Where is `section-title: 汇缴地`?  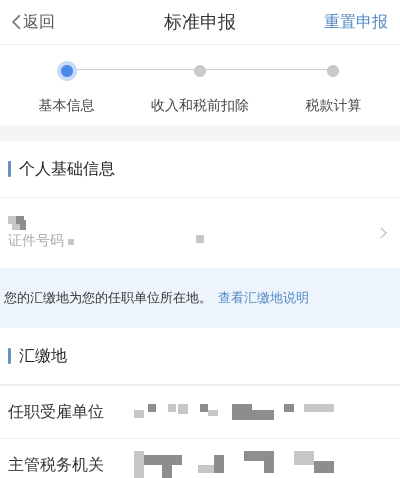
section-title: 汇缴地 is located at coordinates (43, 356).